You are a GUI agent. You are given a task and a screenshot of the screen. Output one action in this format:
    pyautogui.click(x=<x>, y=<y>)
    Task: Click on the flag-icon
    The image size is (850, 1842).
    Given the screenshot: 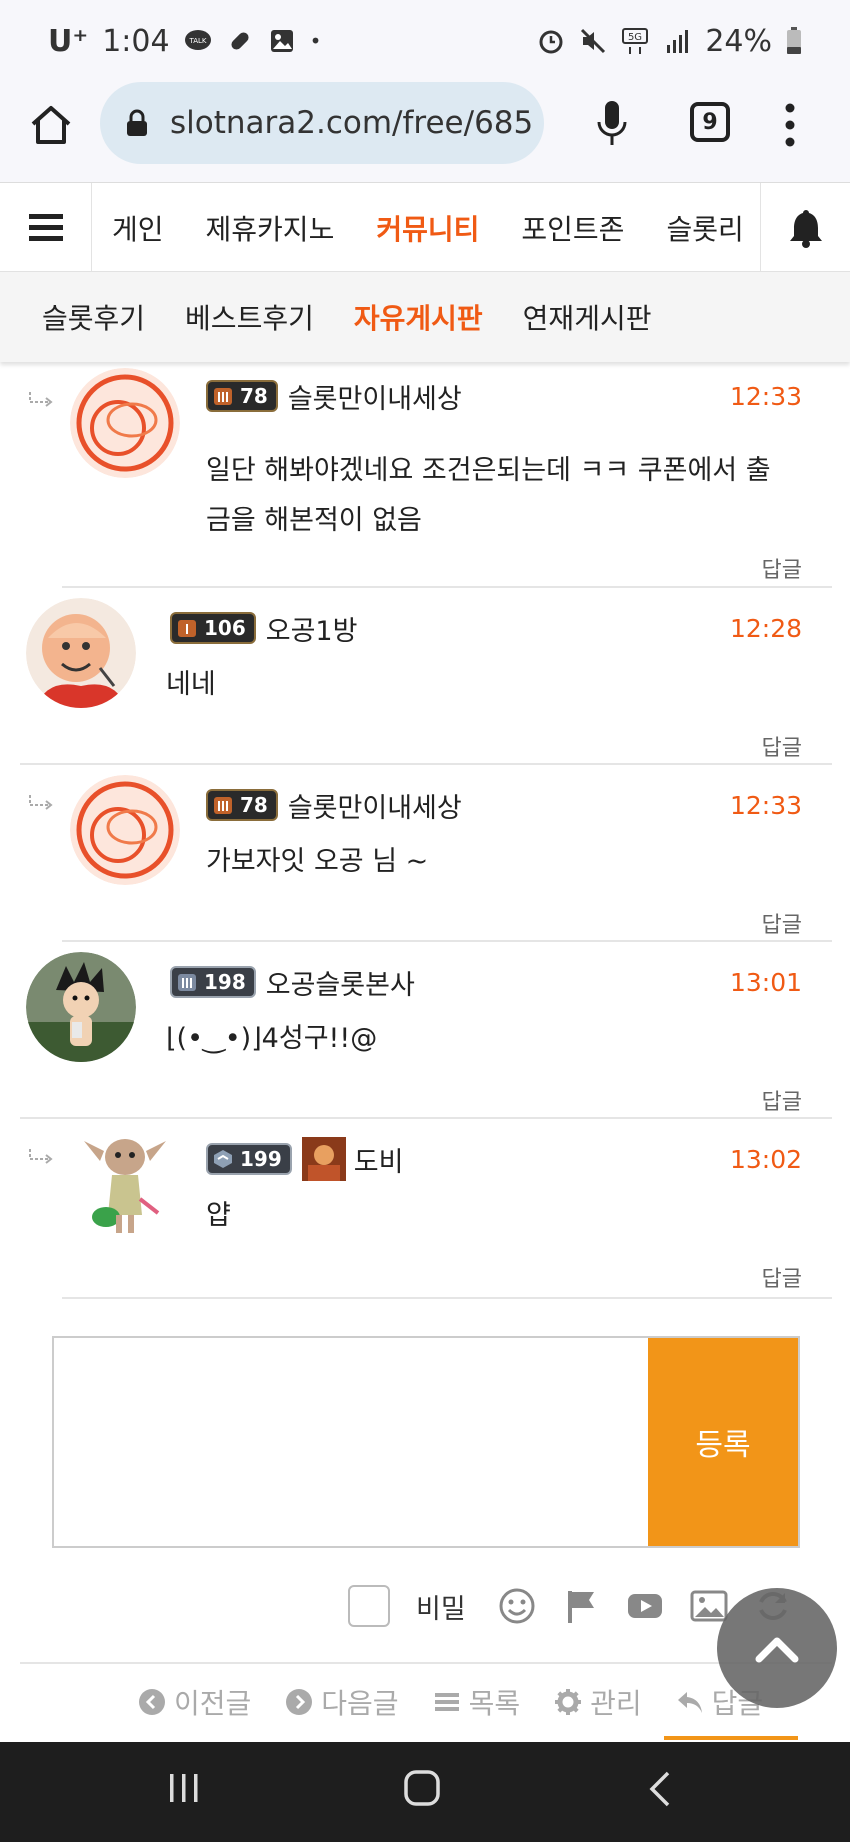 What is the action you would take?
    pyautogui.click(x=581, y=1606)
    